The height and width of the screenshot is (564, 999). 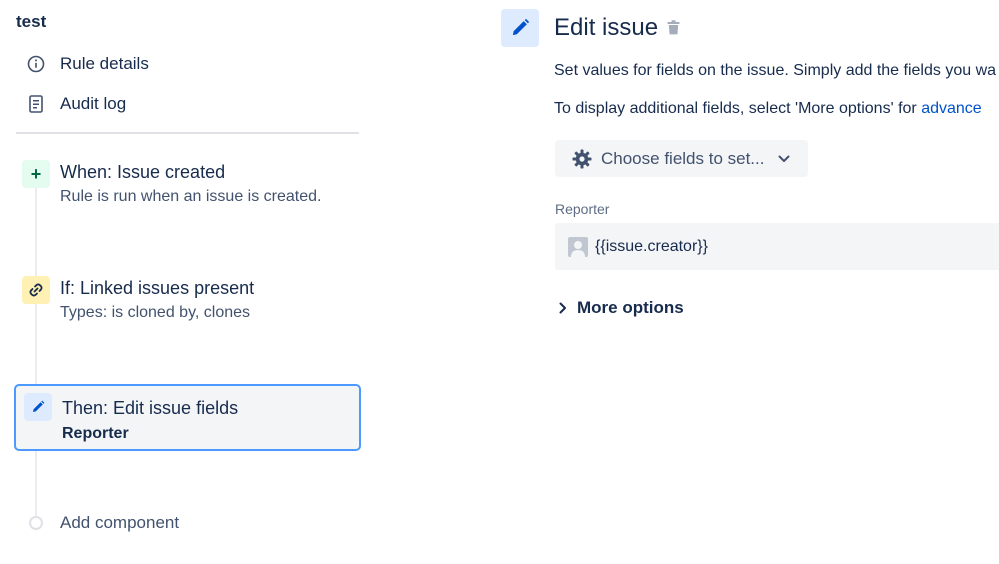 I want to click on component-subtitle: Reporter, so click(x=95, y=433).